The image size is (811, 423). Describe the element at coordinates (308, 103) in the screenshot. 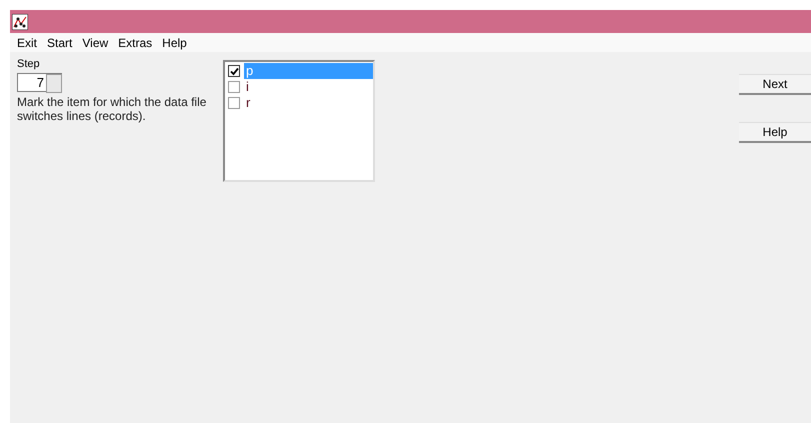

I see `list-item: r` at that location.